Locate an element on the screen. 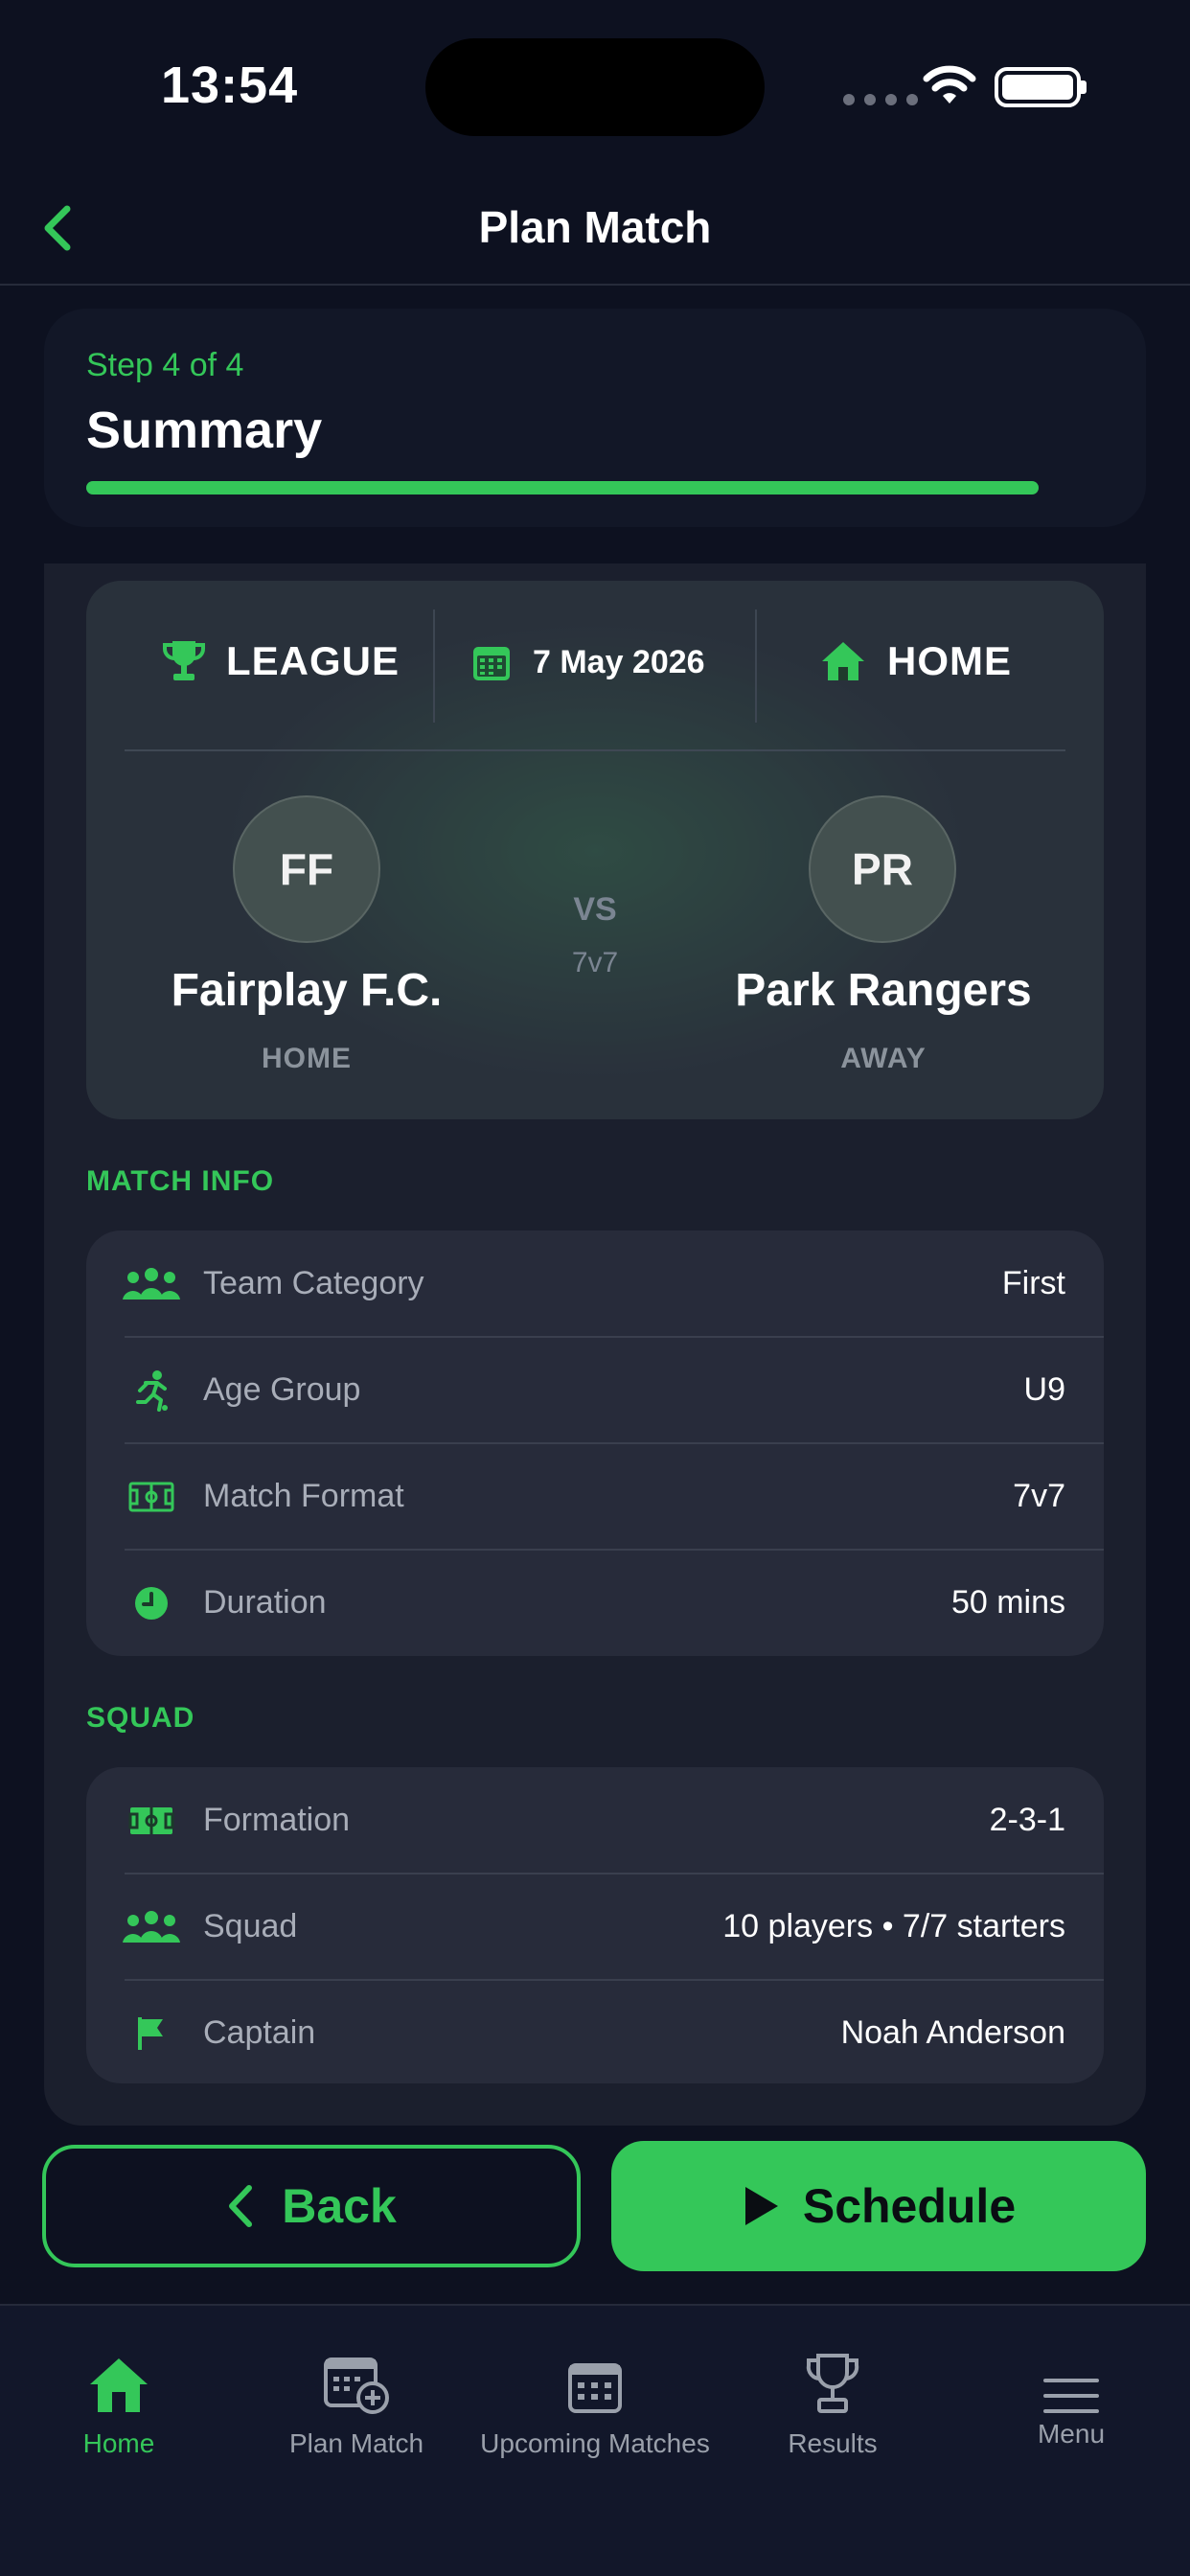 Image resolution: width=1190 pixels, height=2576 pixels. away-team-name: Park Rangers is located at coordinates (884, 990).